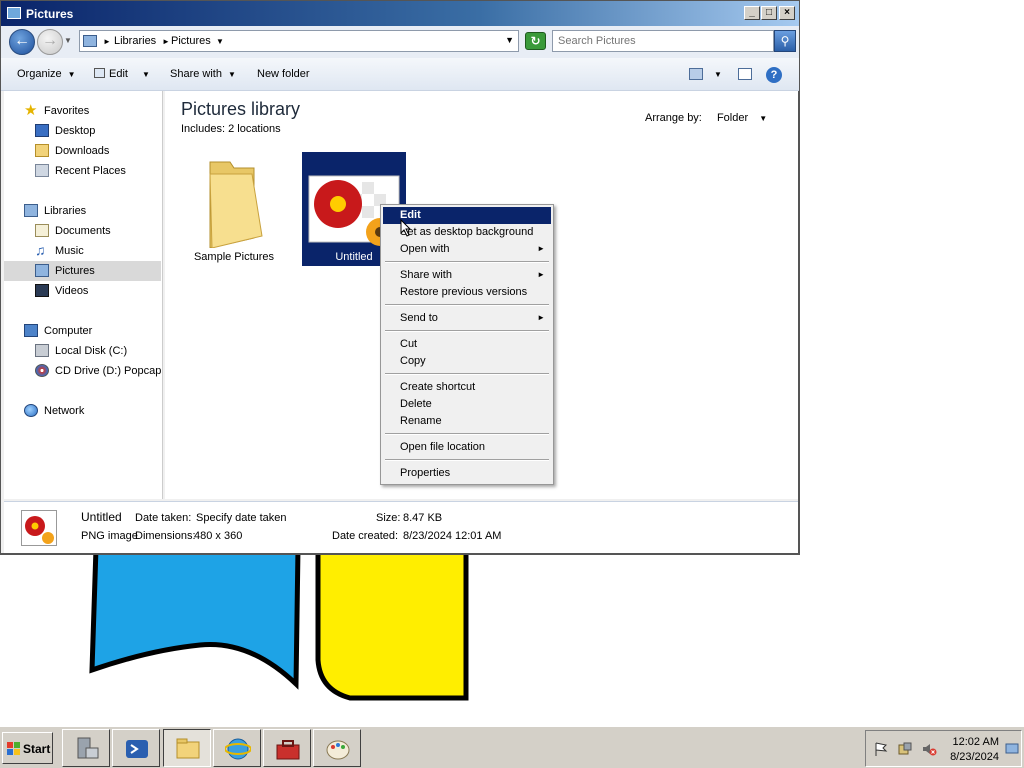  Describe the element at coordinates (467, 318) in the screenshot. I see `menu-item-send-to: Send to ►` at that location.